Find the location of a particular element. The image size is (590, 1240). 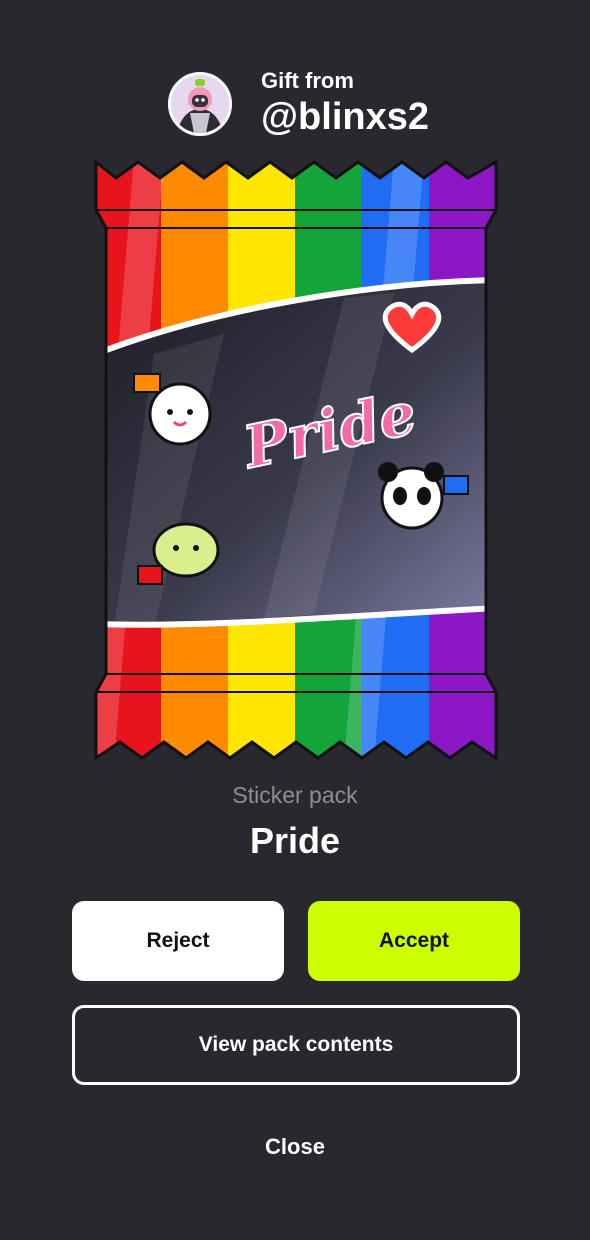

accept-button: Accept is located at coordinates (414, 941).